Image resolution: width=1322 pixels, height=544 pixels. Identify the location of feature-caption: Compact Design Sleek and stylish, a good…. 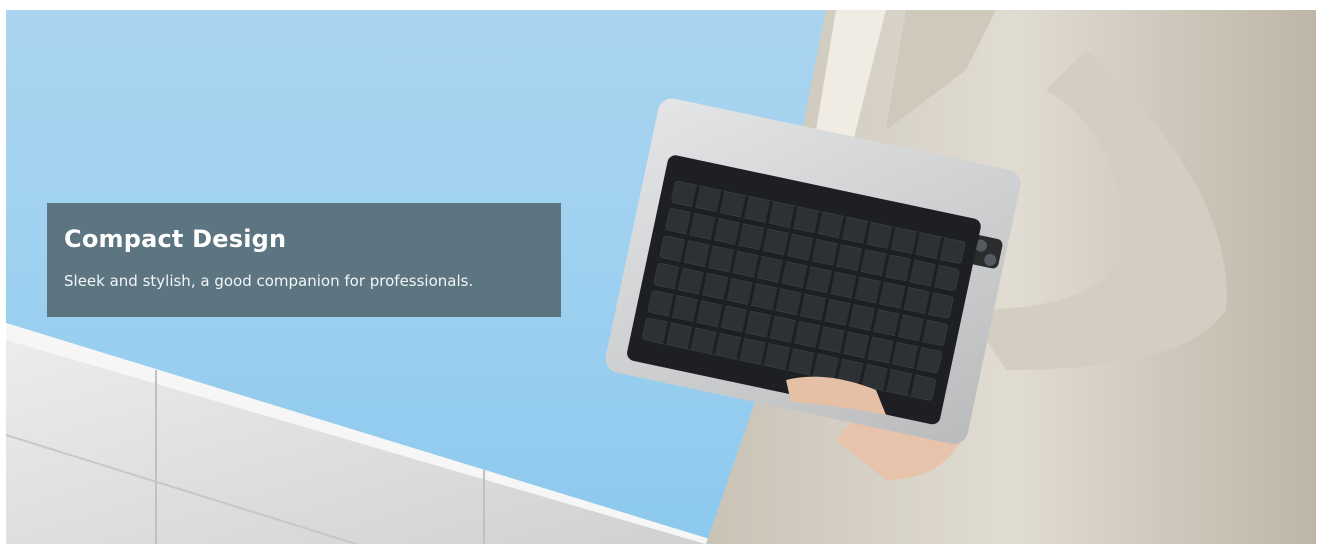
(304, 260).